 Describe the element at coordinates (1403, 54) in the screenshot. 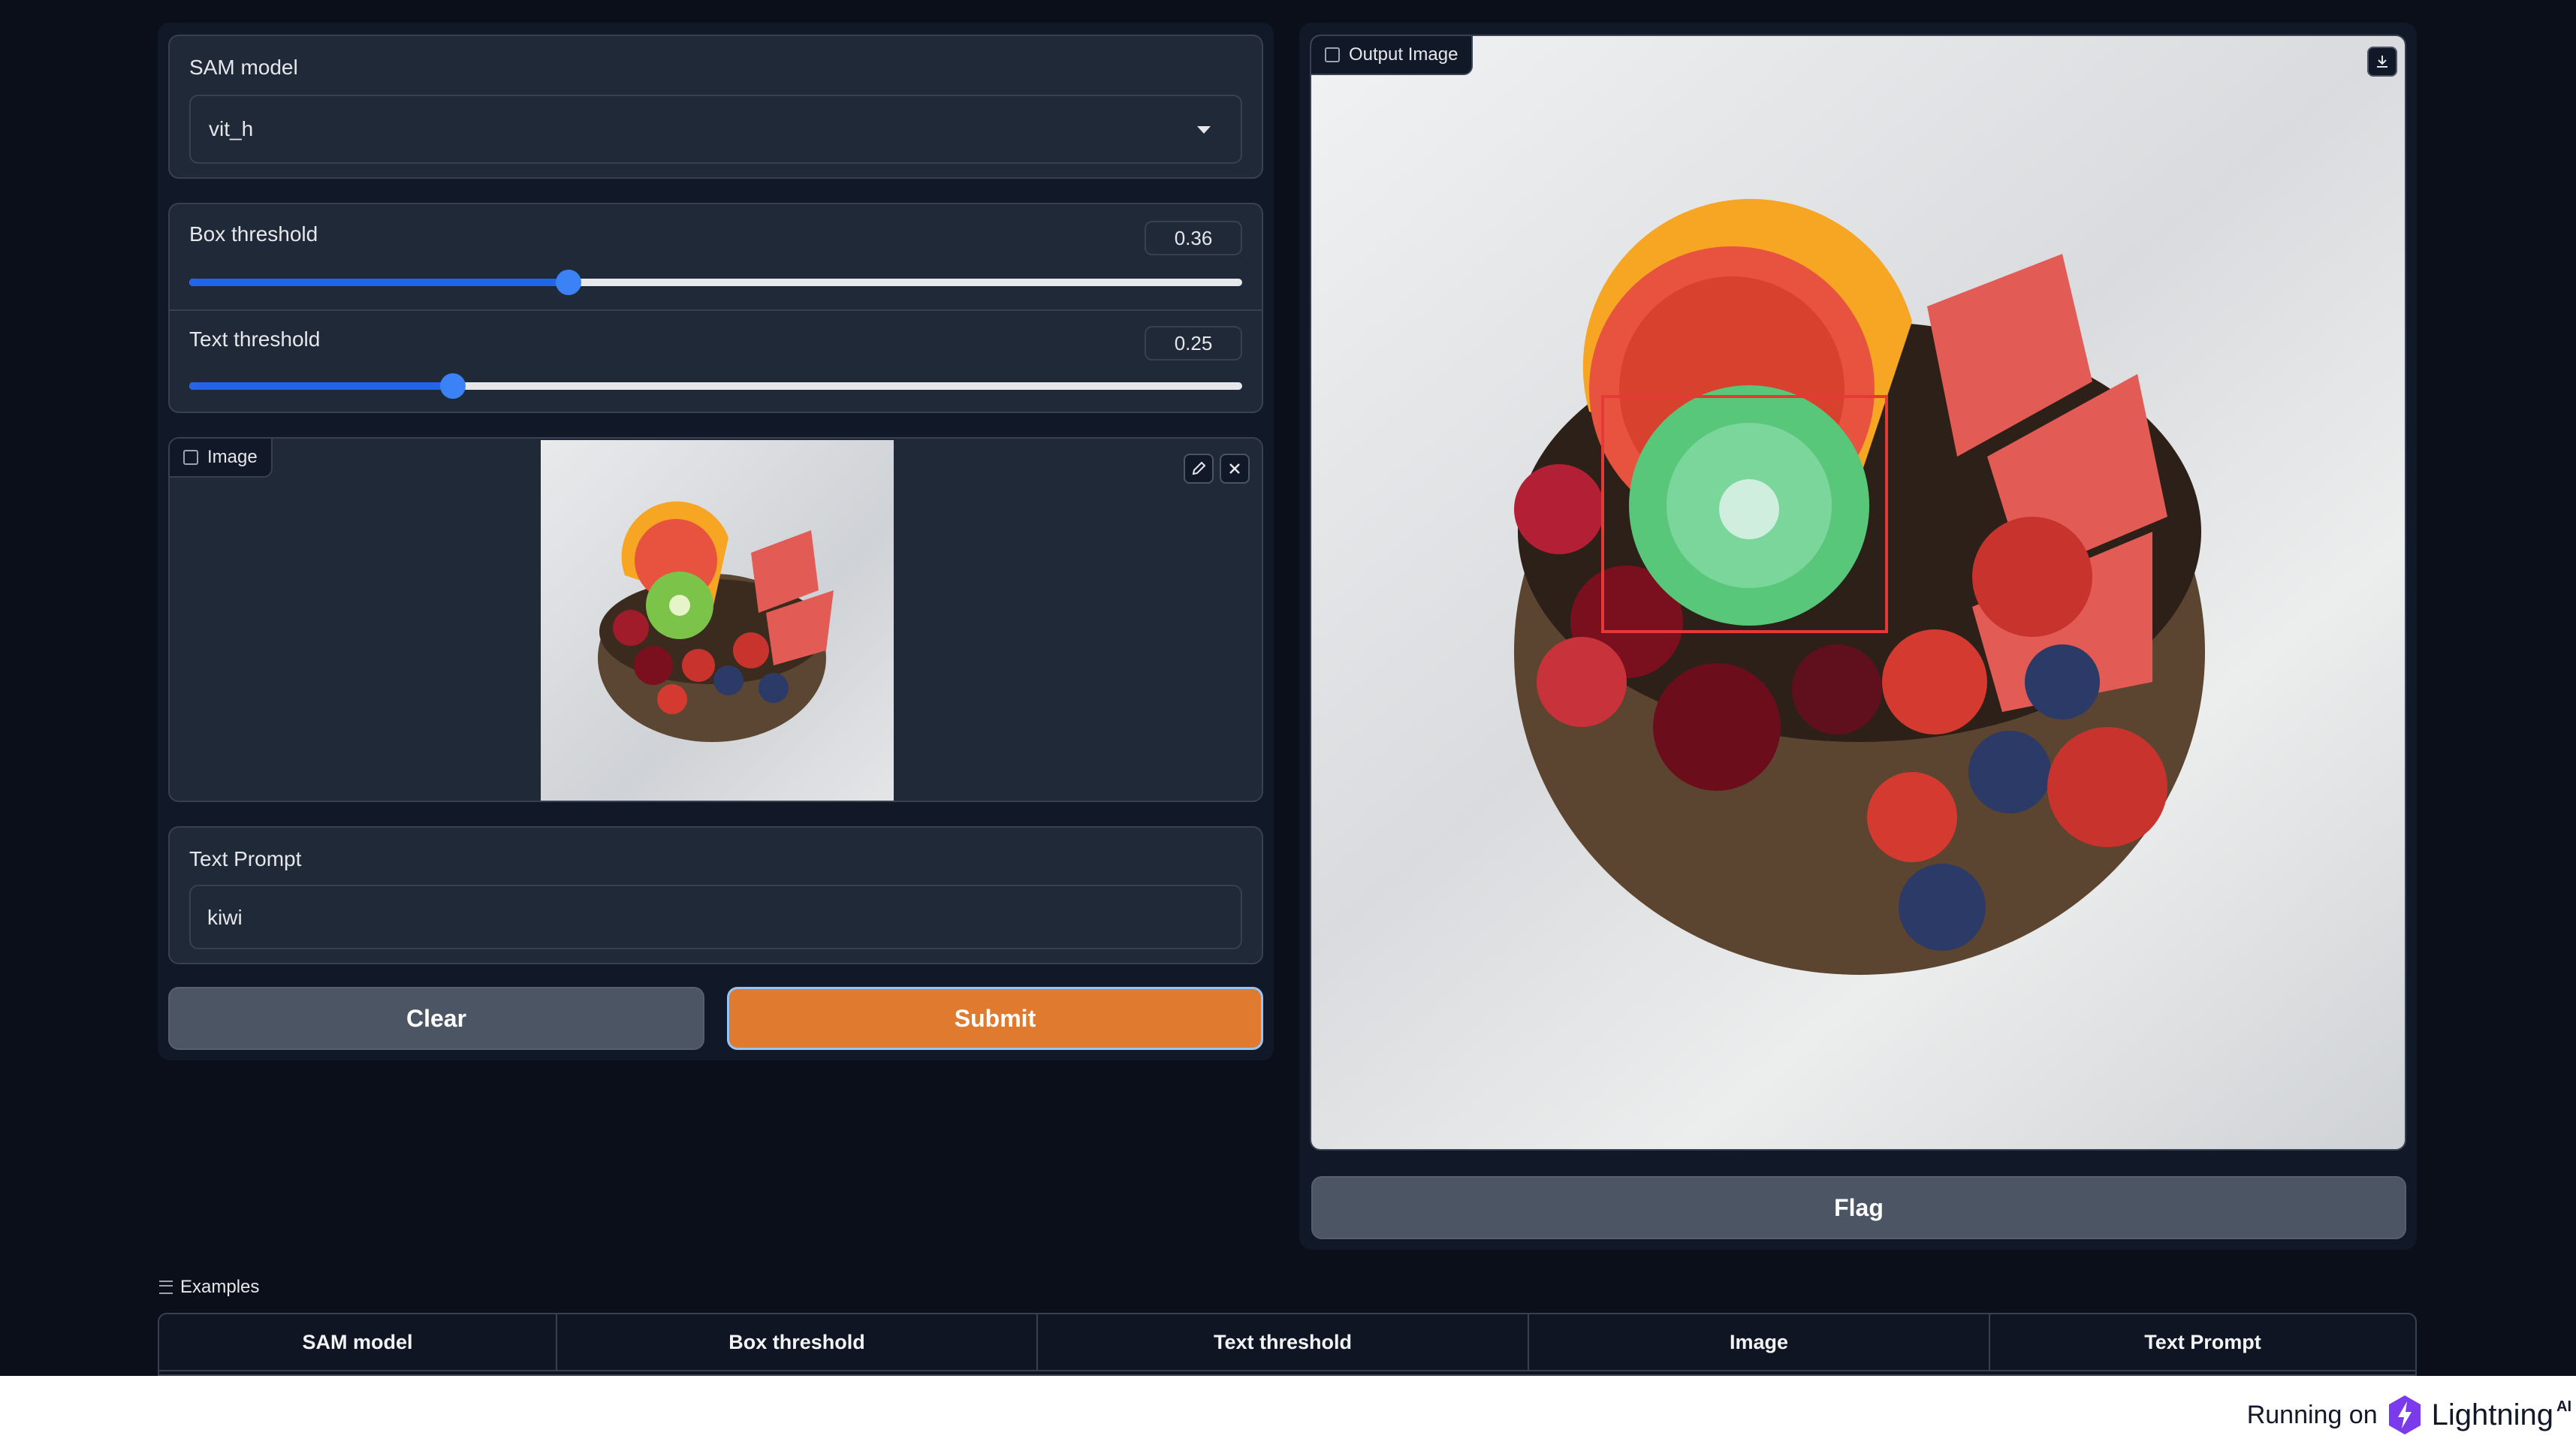

I see `output-label: Output Image` at that location.